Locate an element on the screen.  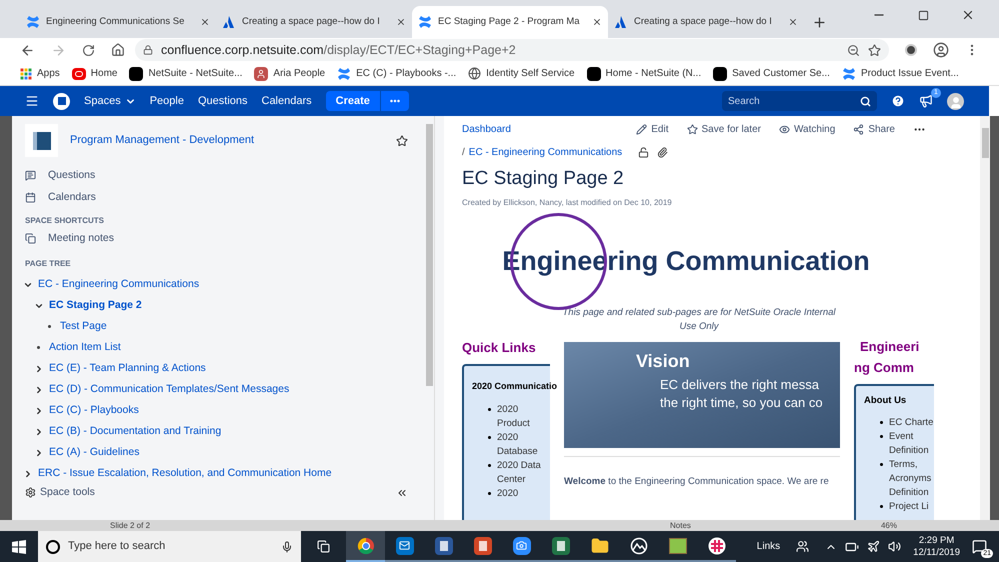
page-action-button: Watching is located at coordinates (807, 129).